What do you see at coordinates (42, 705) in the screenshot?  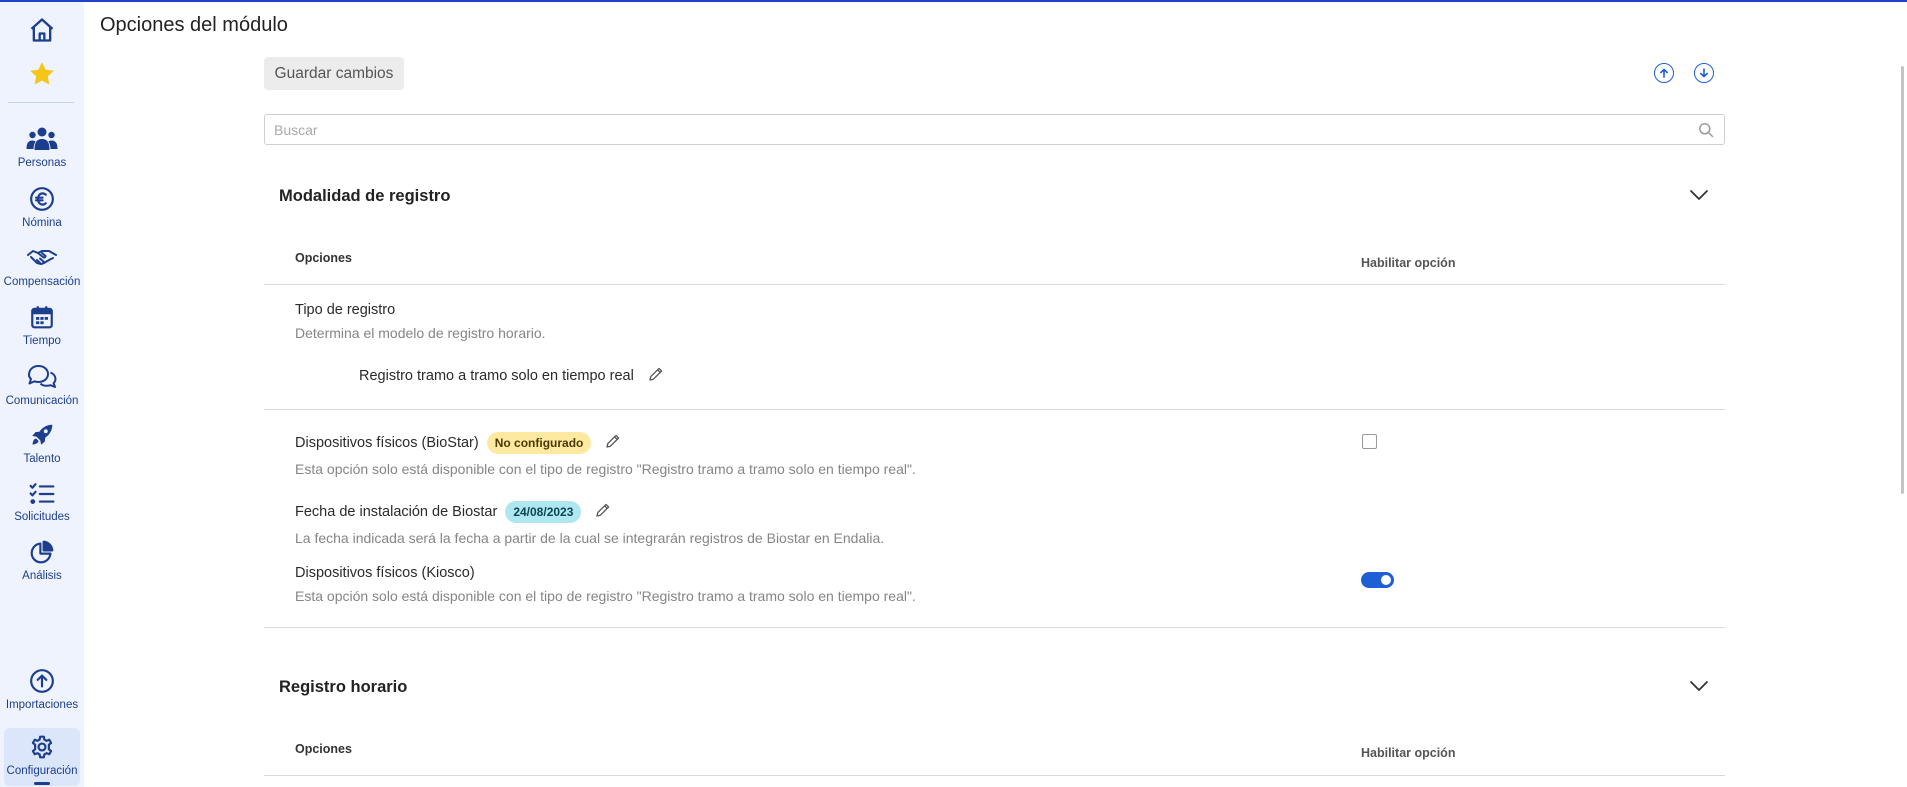 I see `sidebar-item-label: Importaciones` at bounding box center [42, 705].